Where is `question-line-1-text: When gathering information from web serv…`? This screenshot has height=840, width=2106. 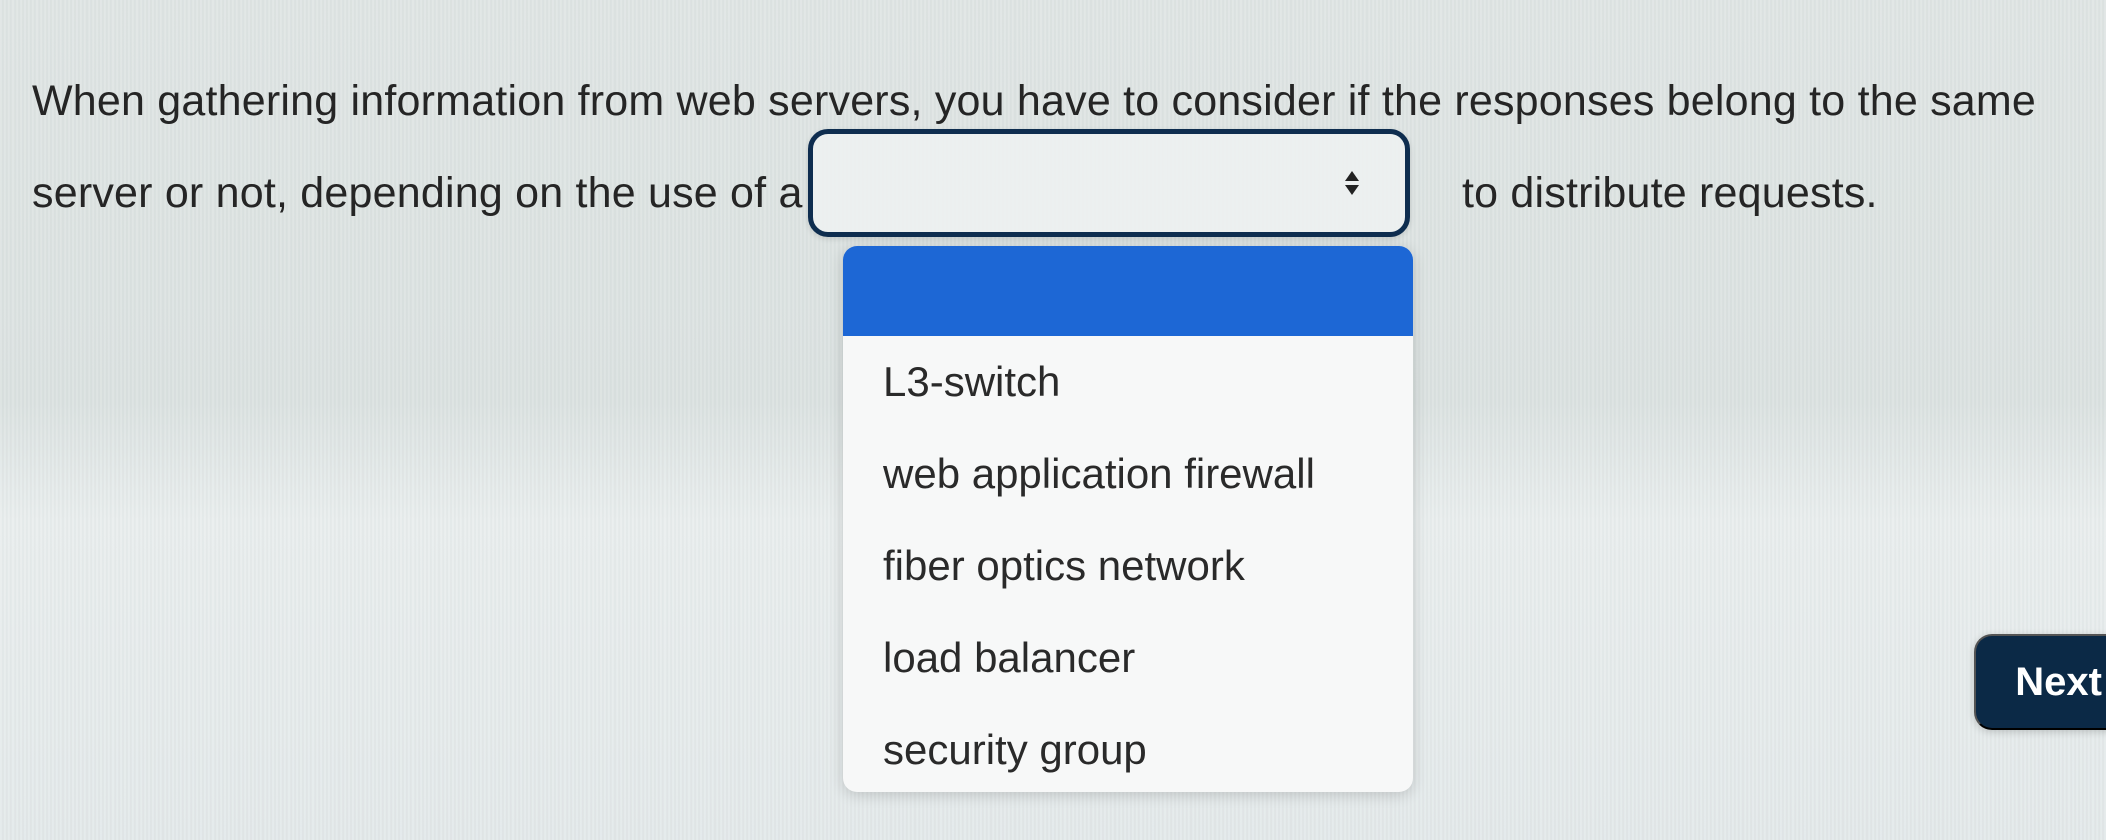
question-line-1-text: When gathering information from web serv… is located at coordinates (1034, 101).